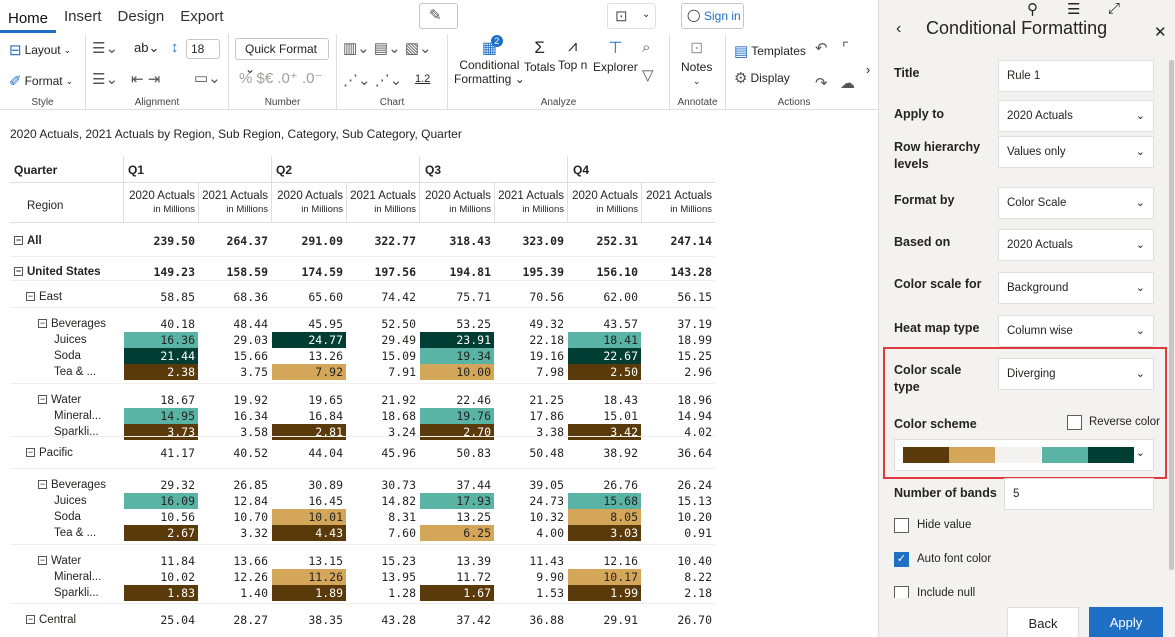 Image resolution: width=1175 pixels, height=637 pixels. What do you see at coordinates (1076, 152) in the screenshot?
I see `field-select: Values only ⌄` at bounding box center [1076, 152].